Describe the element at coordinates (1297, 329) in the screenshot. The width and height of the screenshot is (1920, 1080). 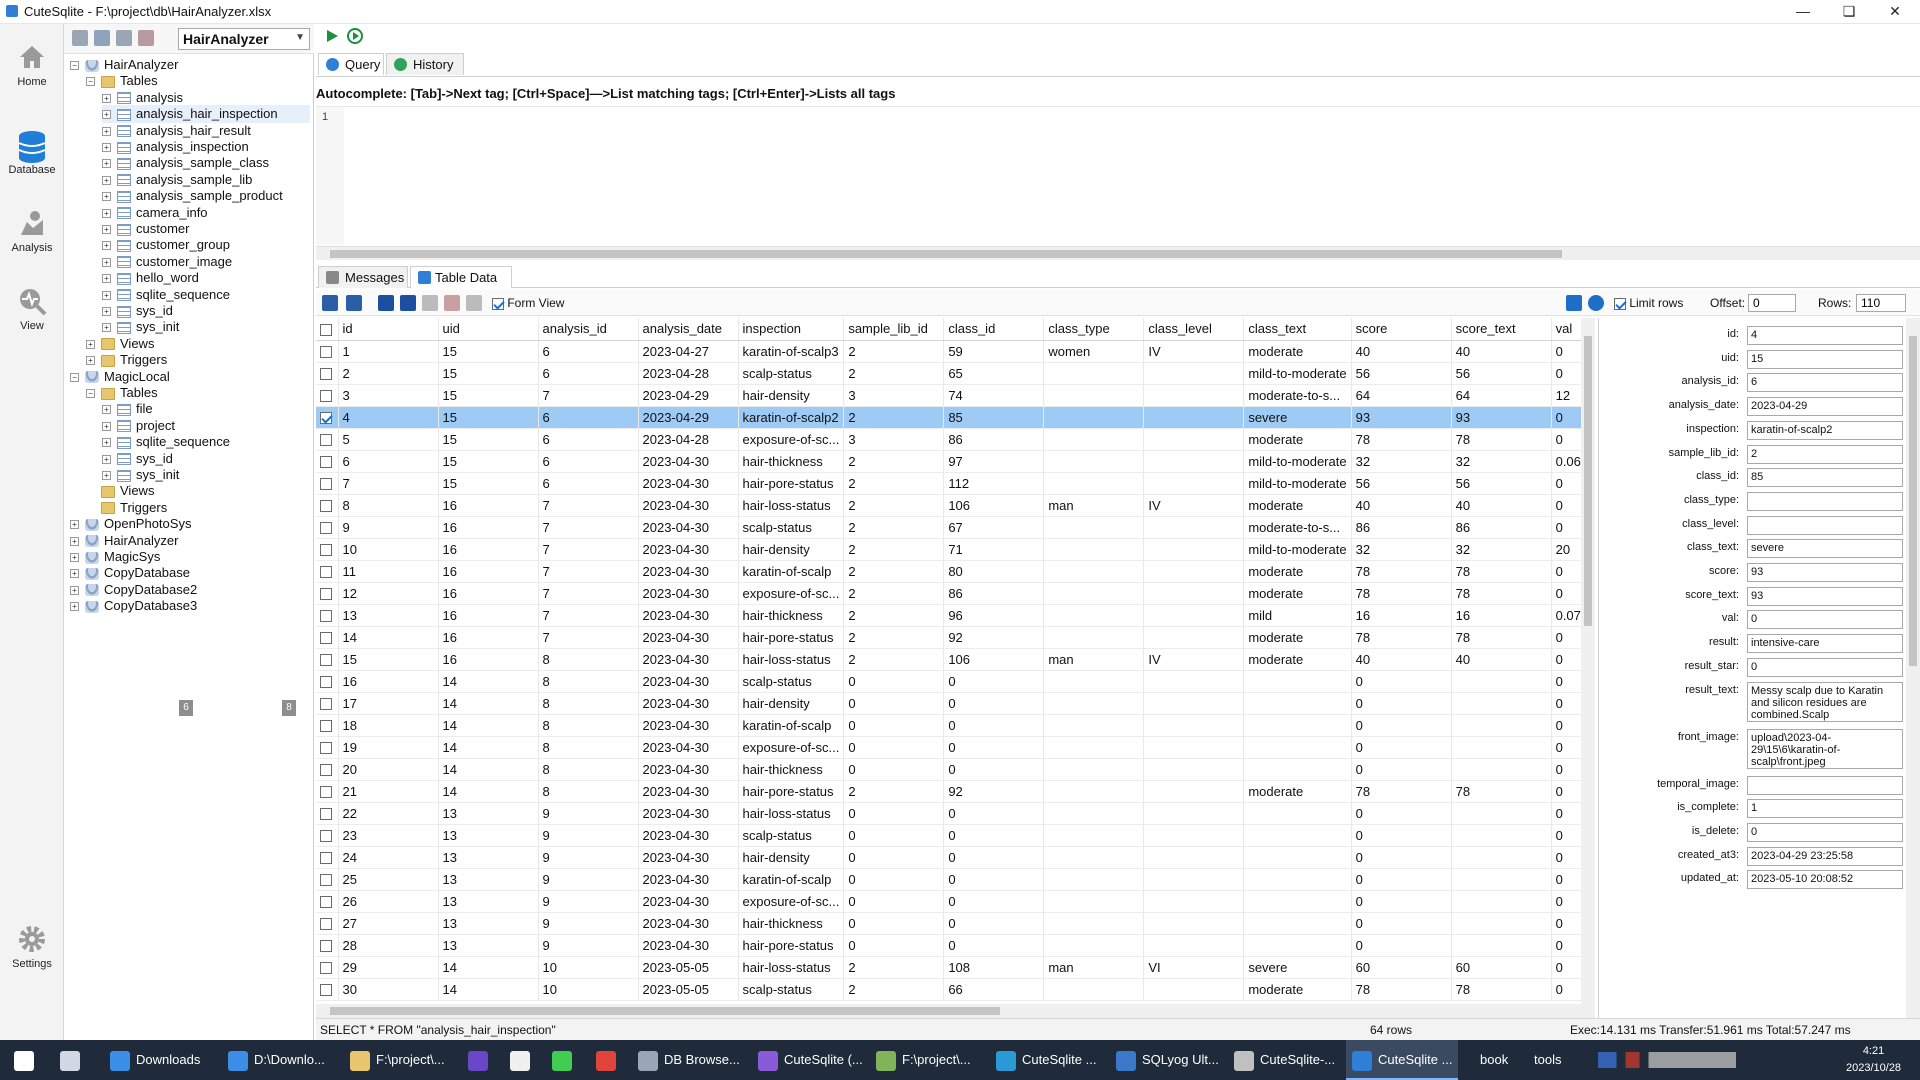
I see `column-header: class_text` at that location.